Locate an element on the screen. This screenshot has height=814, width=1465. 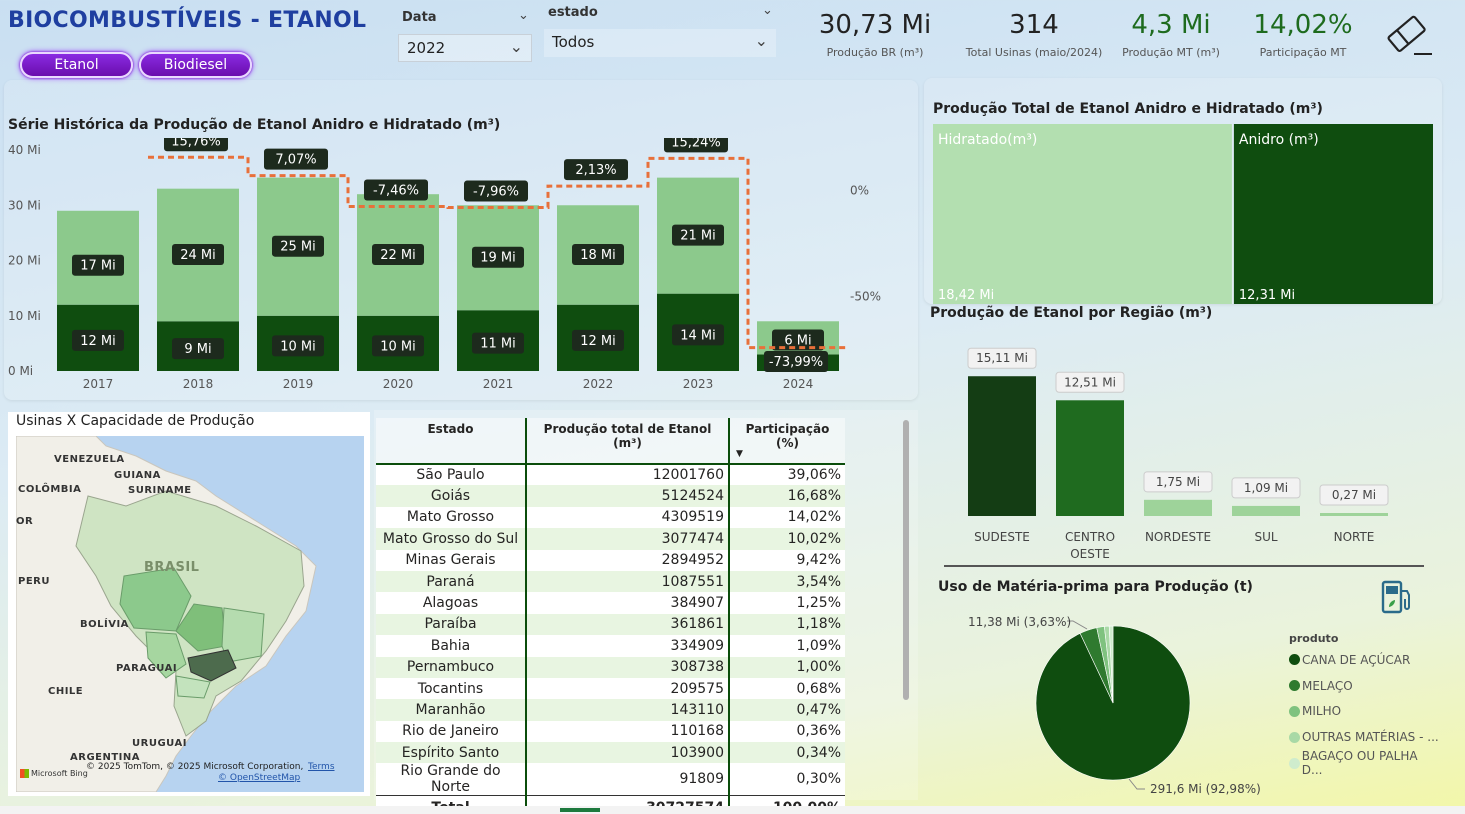
pie-annotation: 291,6 Mi (92,98%) is located at coordinates (1205, 789).